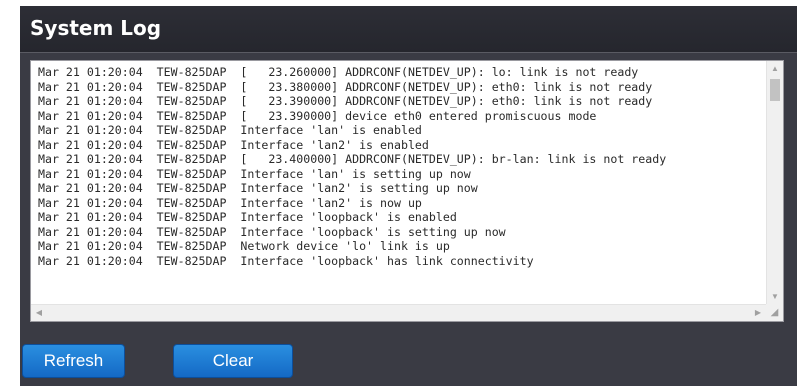  I want to click on panel-header: System Log, so click(408, 29).